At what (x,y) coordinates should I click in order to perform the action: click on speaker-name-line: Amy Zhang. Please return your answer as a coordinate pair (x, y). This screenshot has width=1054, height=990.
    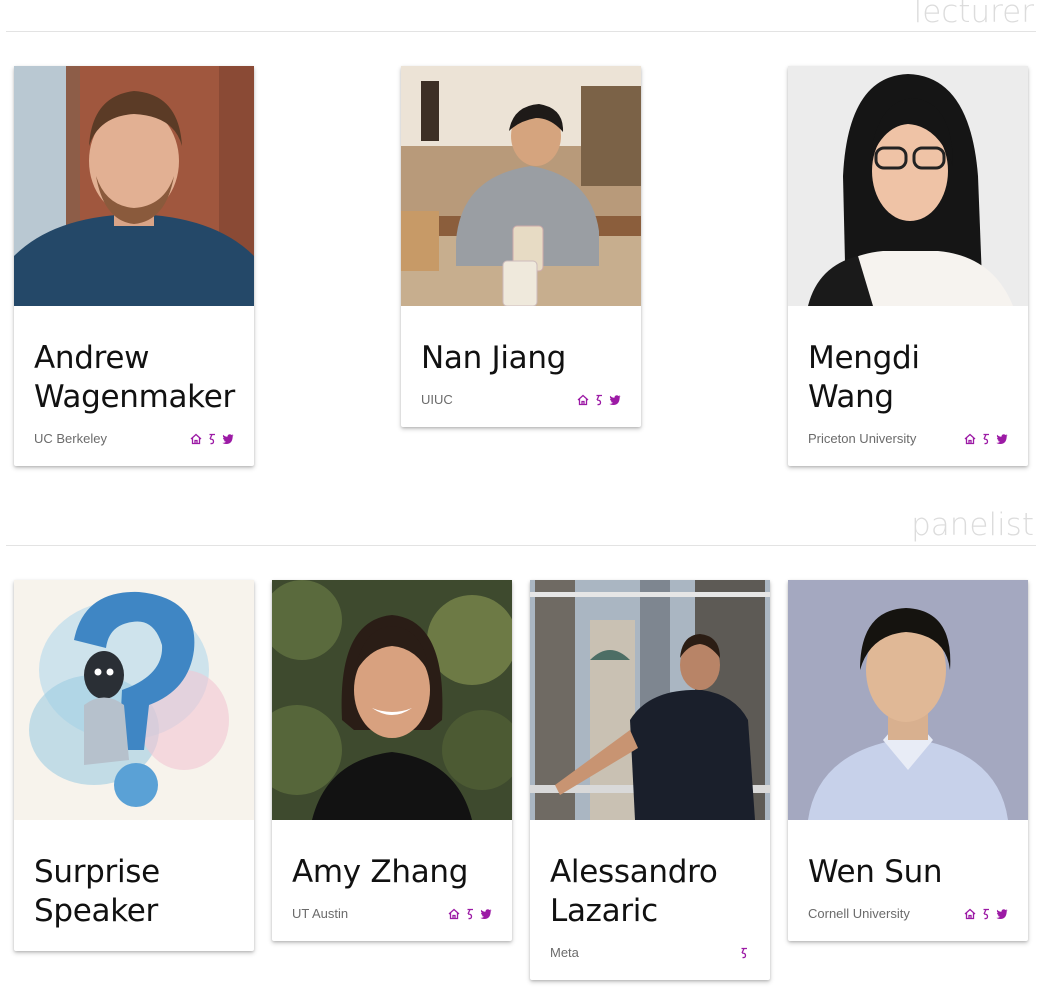
    Looking at the image, I should click on (380, 872).